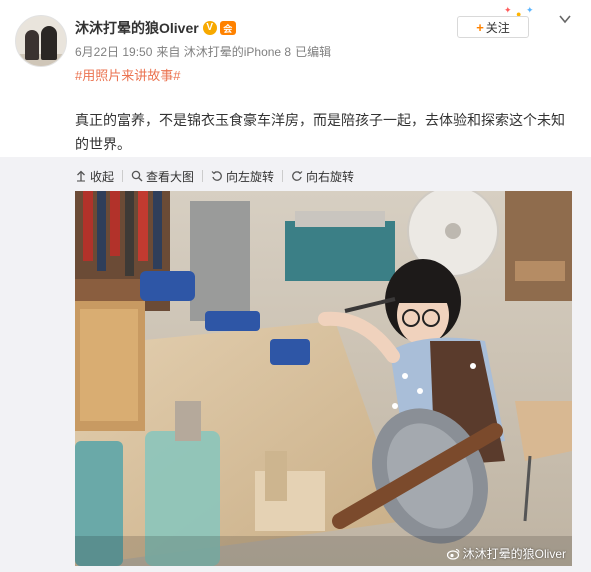  What do you see at coordinates (41, 41) in the screenshot?
I see `avatar` at bounding box center [41, 41].